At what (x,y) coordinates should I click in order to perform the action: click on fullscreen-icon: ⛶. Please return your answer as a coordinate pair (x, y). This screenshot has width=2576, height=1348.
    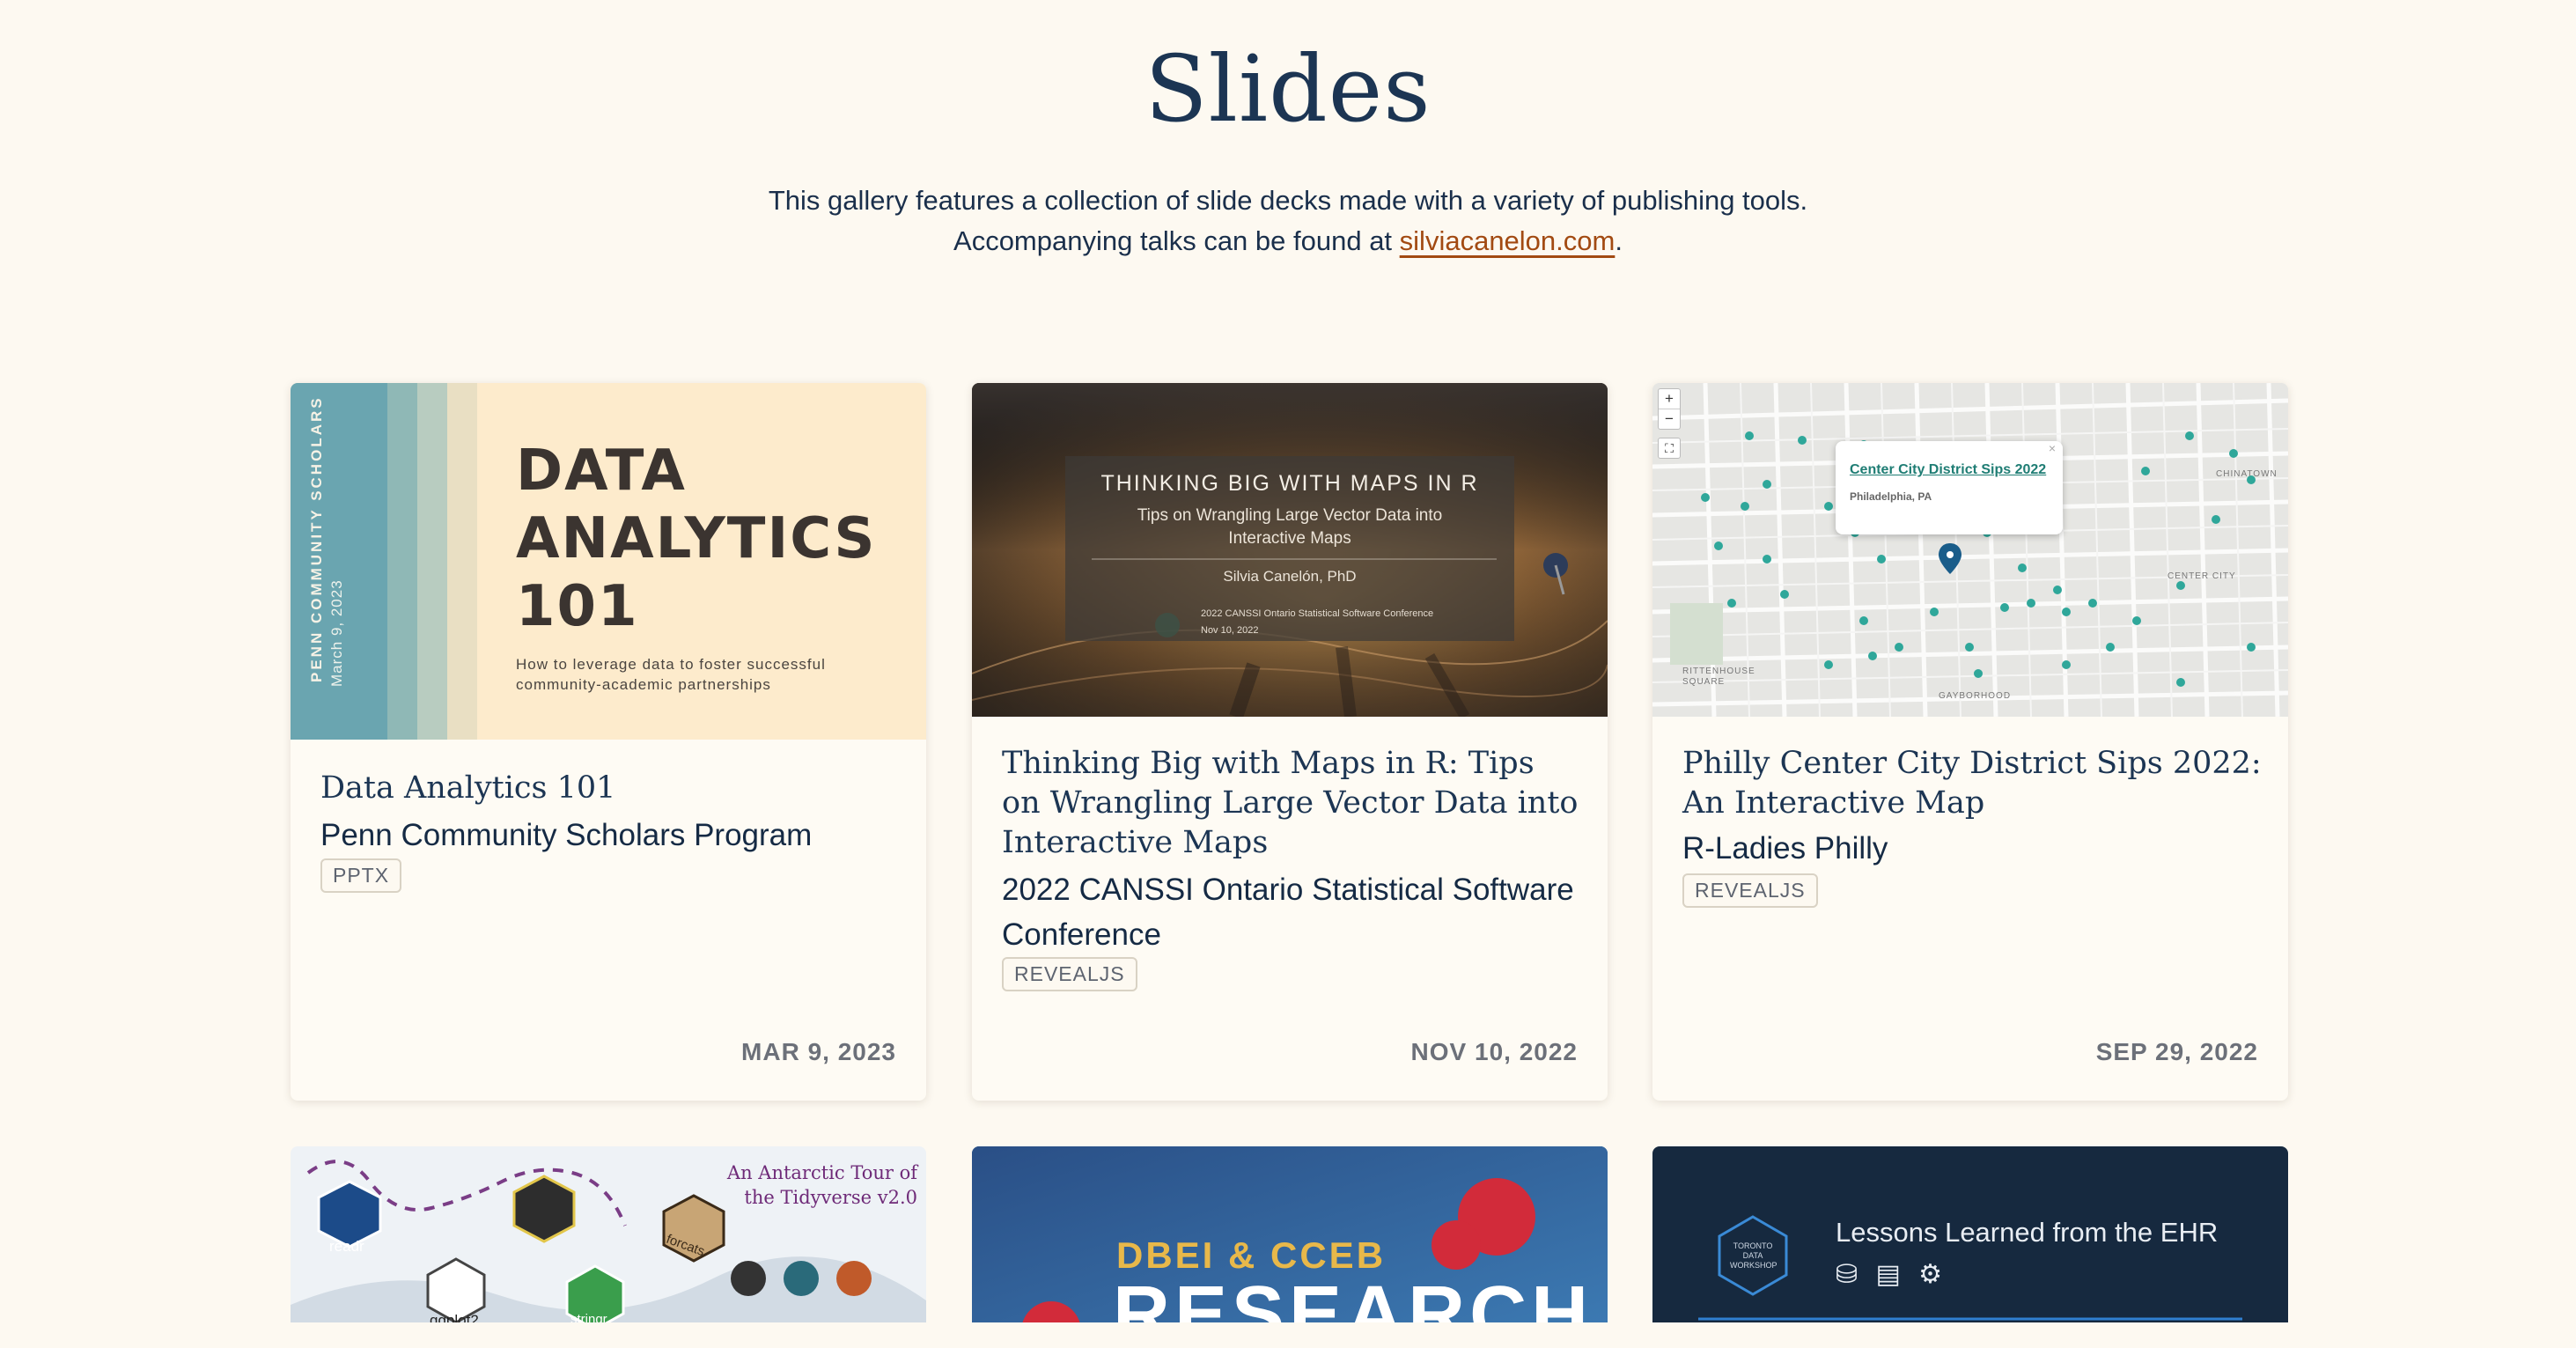
    Looking at the image, I should click on (1669, 448).